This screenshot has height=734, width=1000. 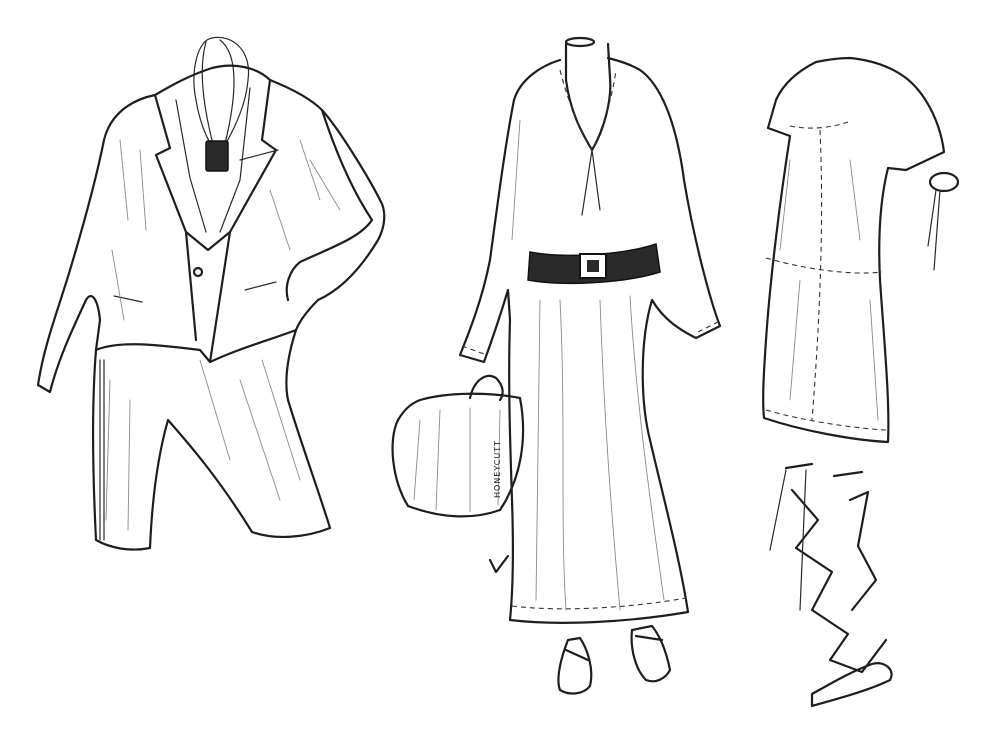 What do you see at coordinates (588, 365) in the screenshot?
I see `dress-folds` at bounding box center [588, 365].